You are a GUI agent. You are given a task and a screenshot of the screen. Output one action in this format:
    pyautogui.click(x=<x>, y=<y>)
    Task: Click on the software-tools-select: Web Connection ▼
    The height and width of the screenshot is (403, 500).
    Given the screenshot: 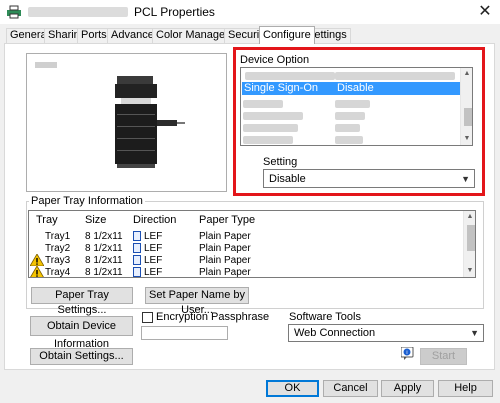 What is the action you would take?
    pyautogui.click(x=386, y=333)
    